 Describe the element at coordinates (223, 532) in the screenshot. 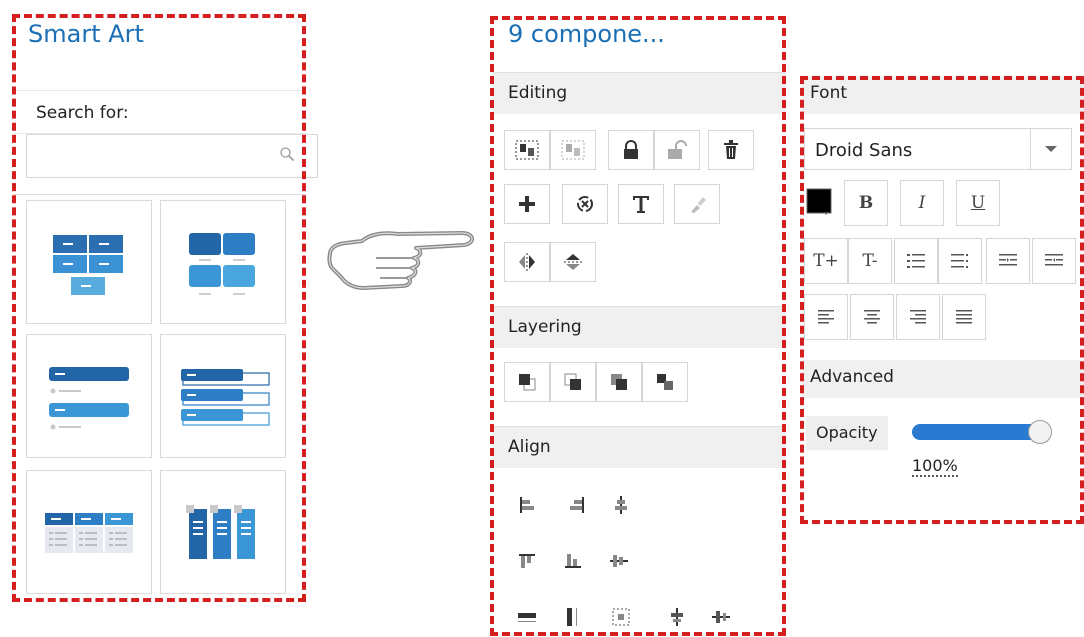

I see `smartart-template-three-column-cards` at that location.